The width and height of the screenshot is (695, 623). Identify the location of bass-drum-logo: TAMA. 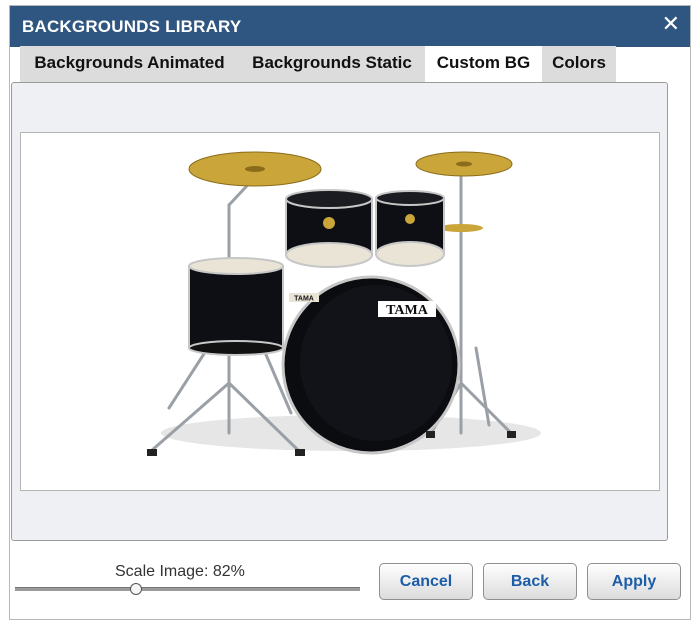
(407, 310).